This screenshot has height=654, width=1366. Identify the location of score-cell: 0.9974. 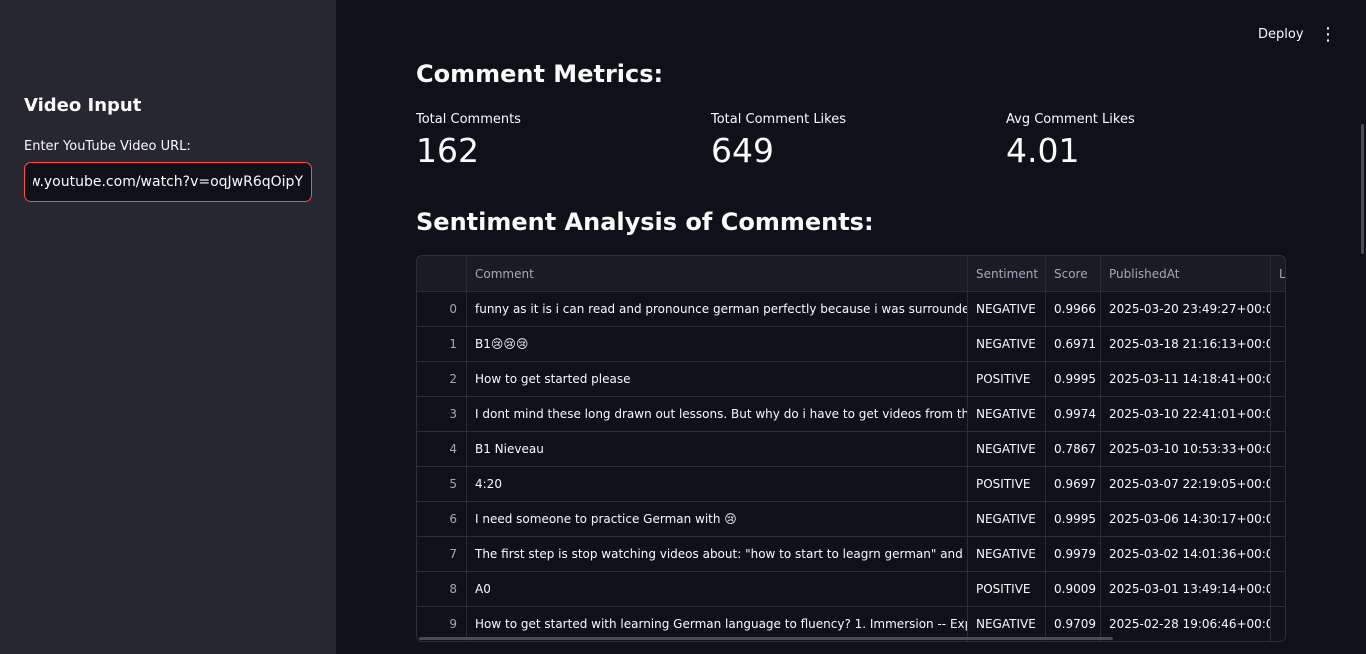
(1073, 414).